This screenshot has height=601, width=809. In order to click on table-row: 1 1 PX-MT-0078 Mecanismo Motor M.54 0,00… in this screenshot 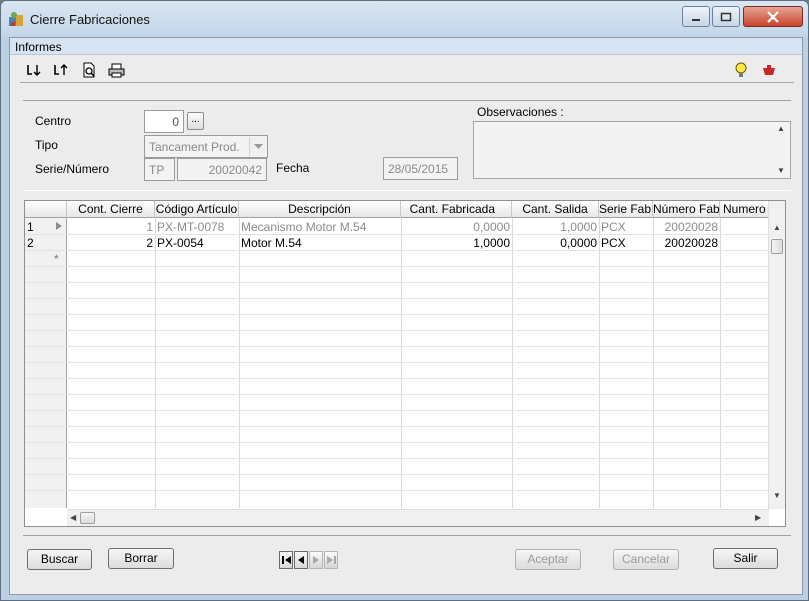, I will do `click(397, 227)`.